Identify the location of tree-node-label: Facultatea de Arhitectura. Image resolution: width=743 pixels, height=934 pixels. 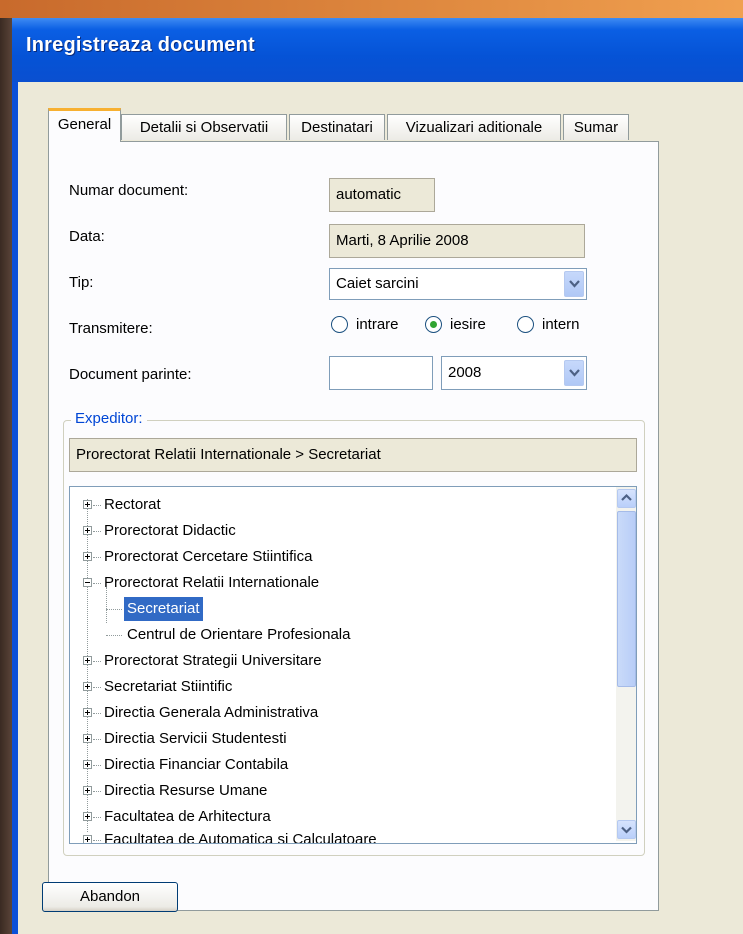
(187, 816).